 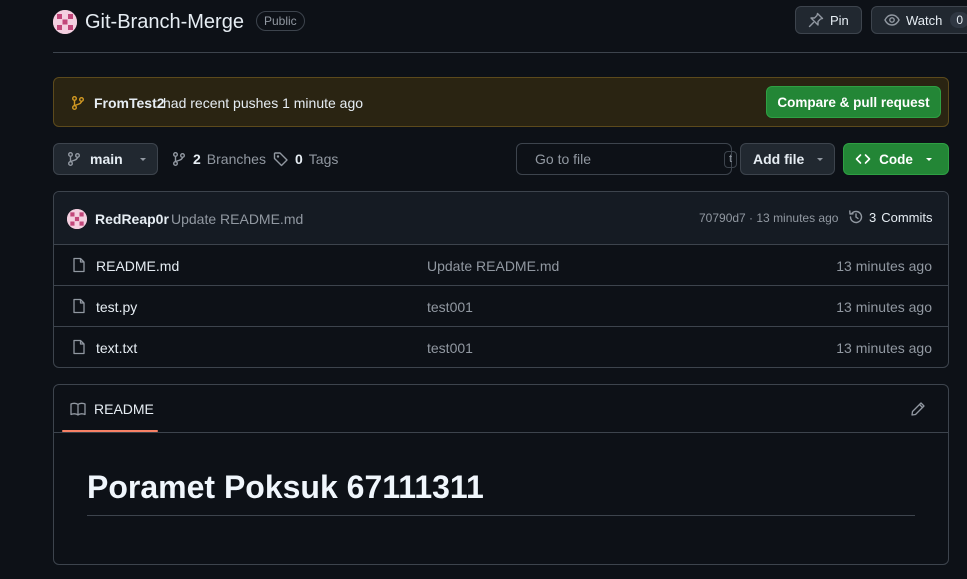 I want to click on watch-button: Watch 0, so click(x=919, y=20).